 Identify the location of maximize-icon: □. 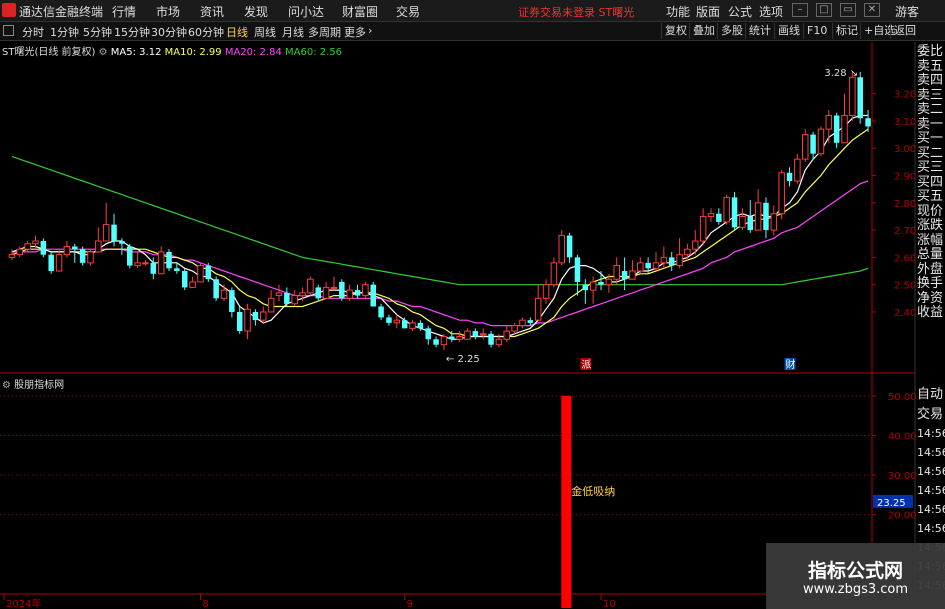
(824, 10).